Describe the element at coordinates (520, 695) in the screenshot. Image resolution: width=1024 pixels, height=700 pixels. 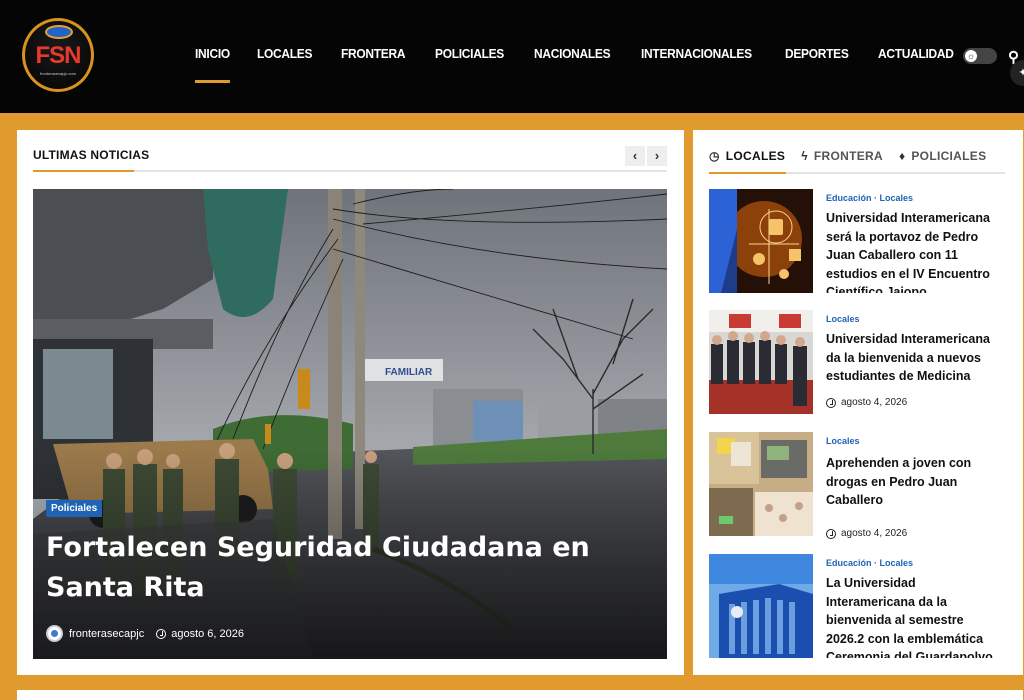
I see `next-section-edge` at that location.